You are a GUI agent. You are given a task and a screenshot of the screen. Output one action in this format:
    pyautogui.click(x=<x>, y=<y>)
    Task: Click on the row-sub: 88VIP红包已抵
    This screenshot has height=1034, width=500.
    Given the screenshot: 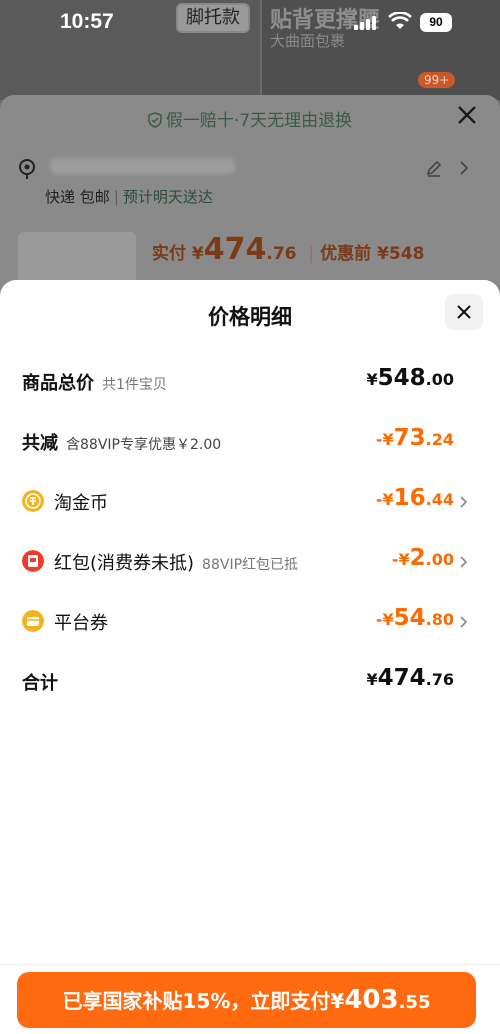 What is the action you would take?
    pyautogui.click(x=250, y=565)
    